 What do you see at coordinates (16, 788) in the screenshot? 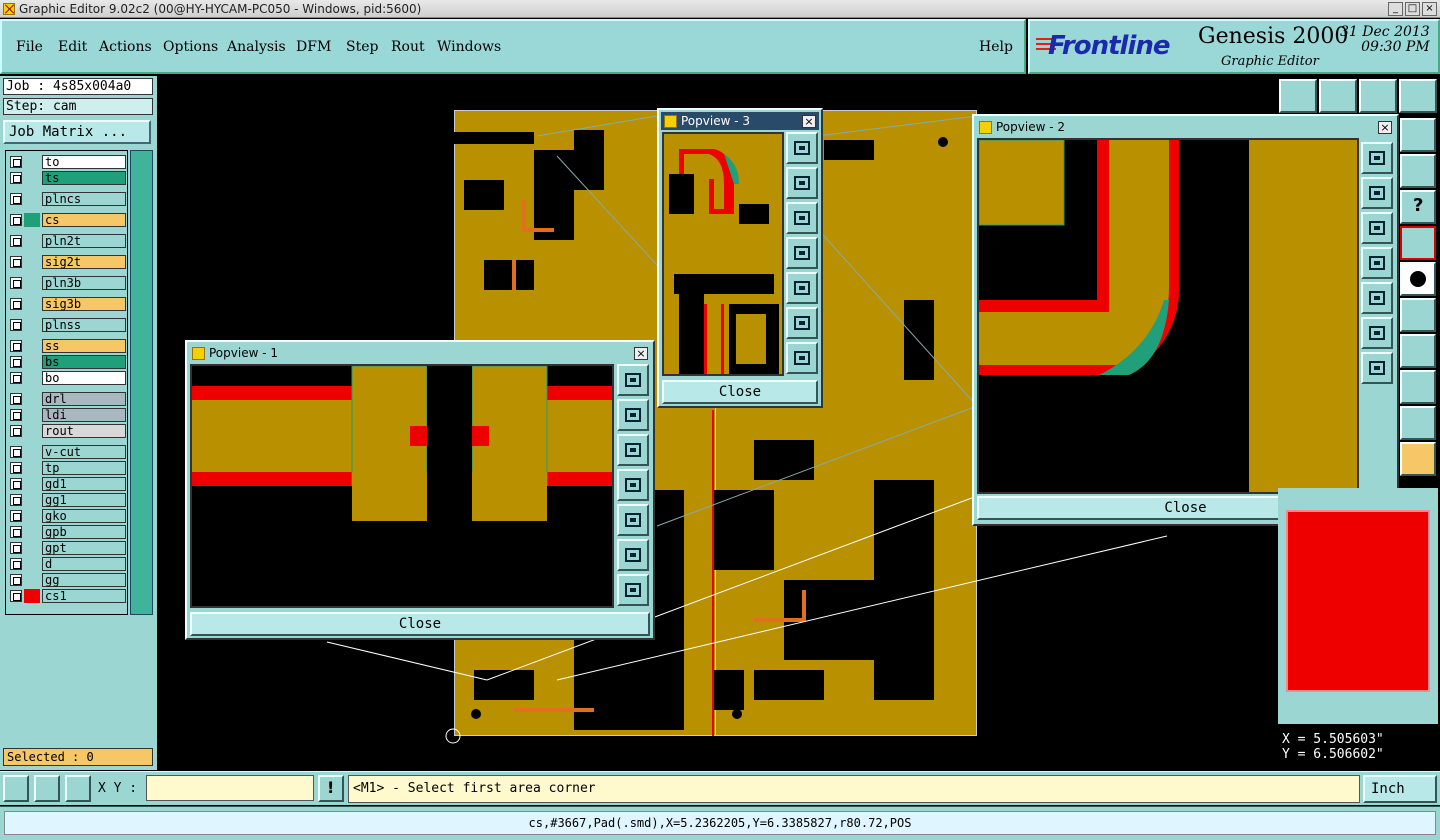
I see `snap-icon` at bounding box center [16, 788].